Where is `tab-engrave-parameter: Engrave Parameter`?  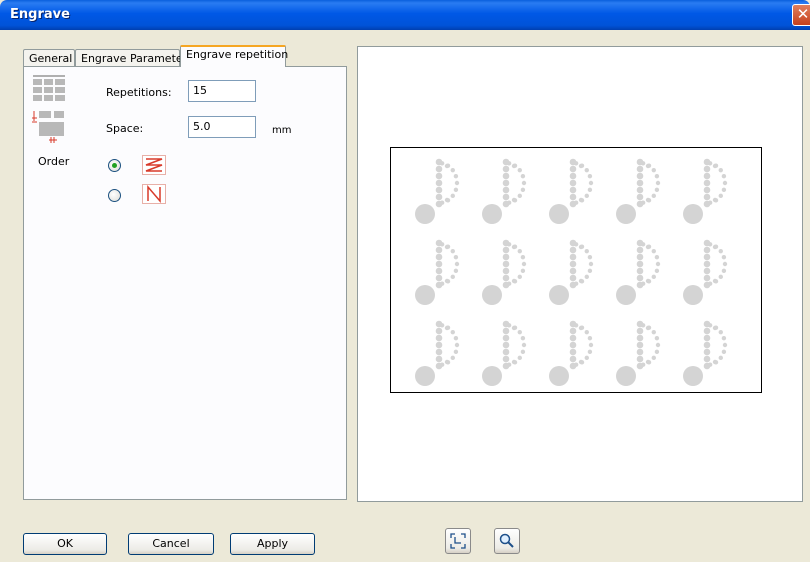
tab-engrave-parameter: Engrave Parameter is located at coordinates (131, 58).